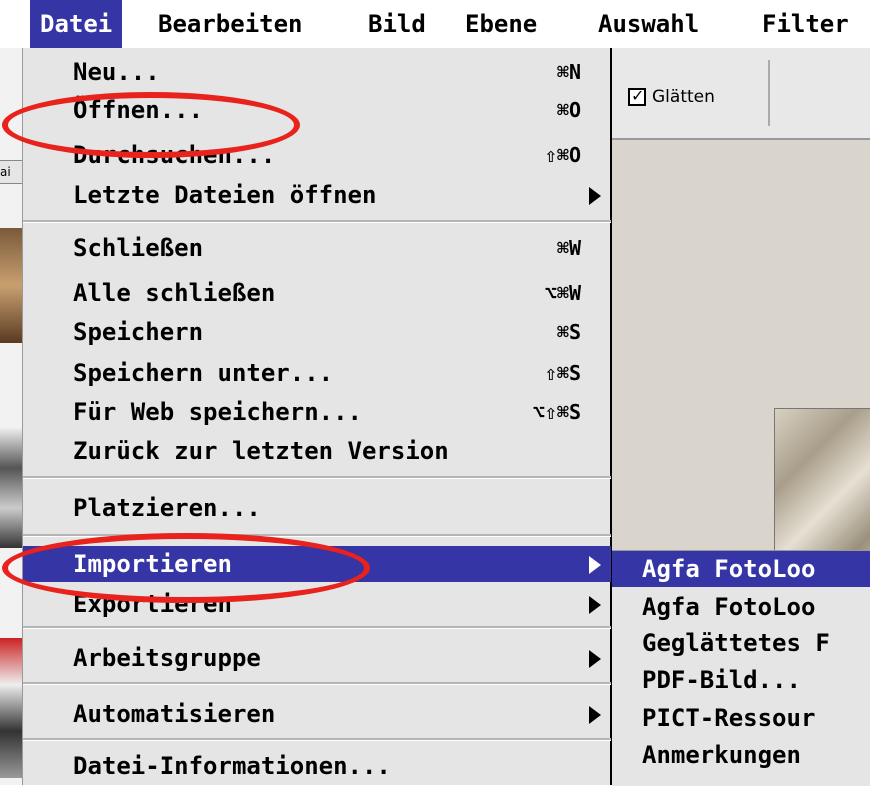  Describe the element at coordinates (741, 94) in the screenshot. I see `options-bar` at that location.